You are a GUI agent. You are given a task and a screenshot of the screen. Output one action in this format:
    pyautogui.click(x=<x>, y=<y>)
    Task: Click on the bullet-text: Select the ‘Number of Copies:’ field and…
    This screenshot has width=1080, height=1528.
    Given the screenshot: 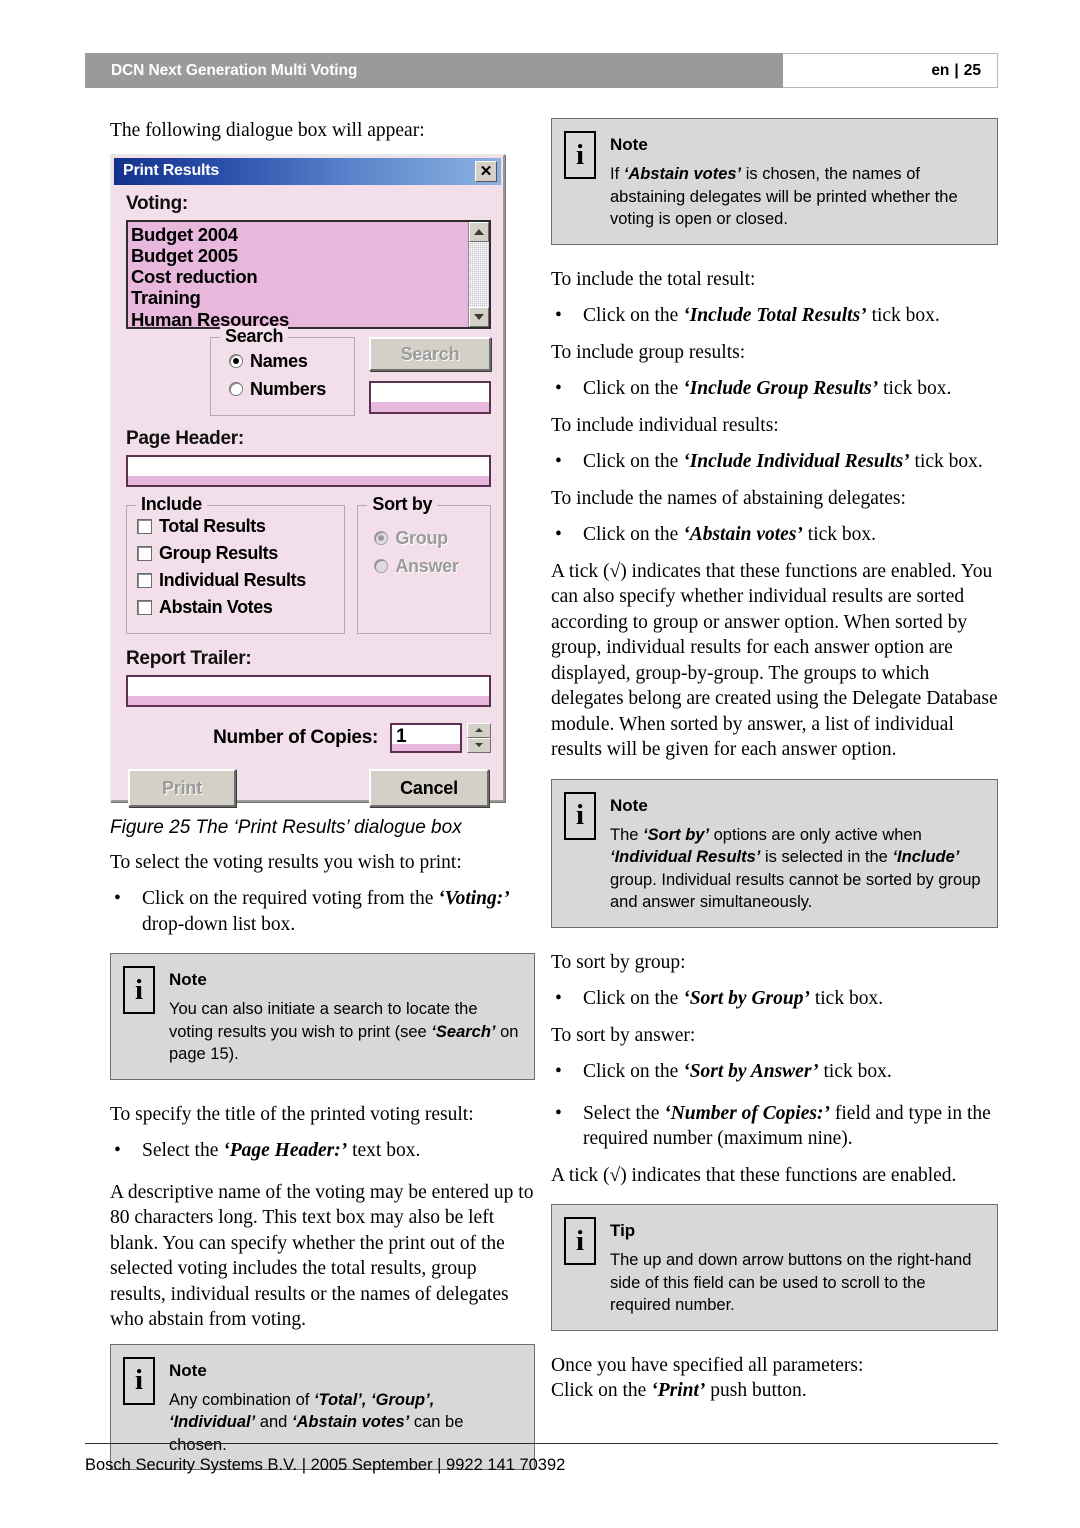 What is the action you would take?
    pyautogui.click(x=787, y=1126)
    